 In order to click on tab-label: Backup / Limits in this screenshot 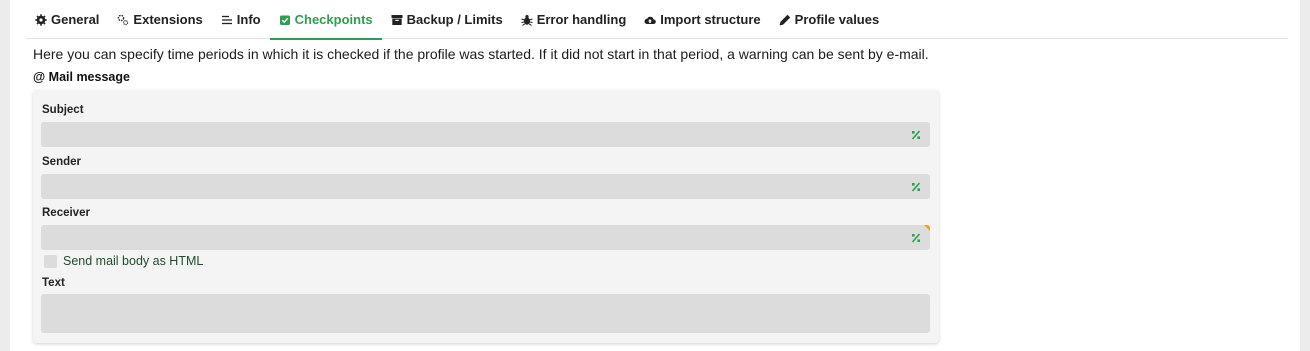, I will do `click(454, 19)`.